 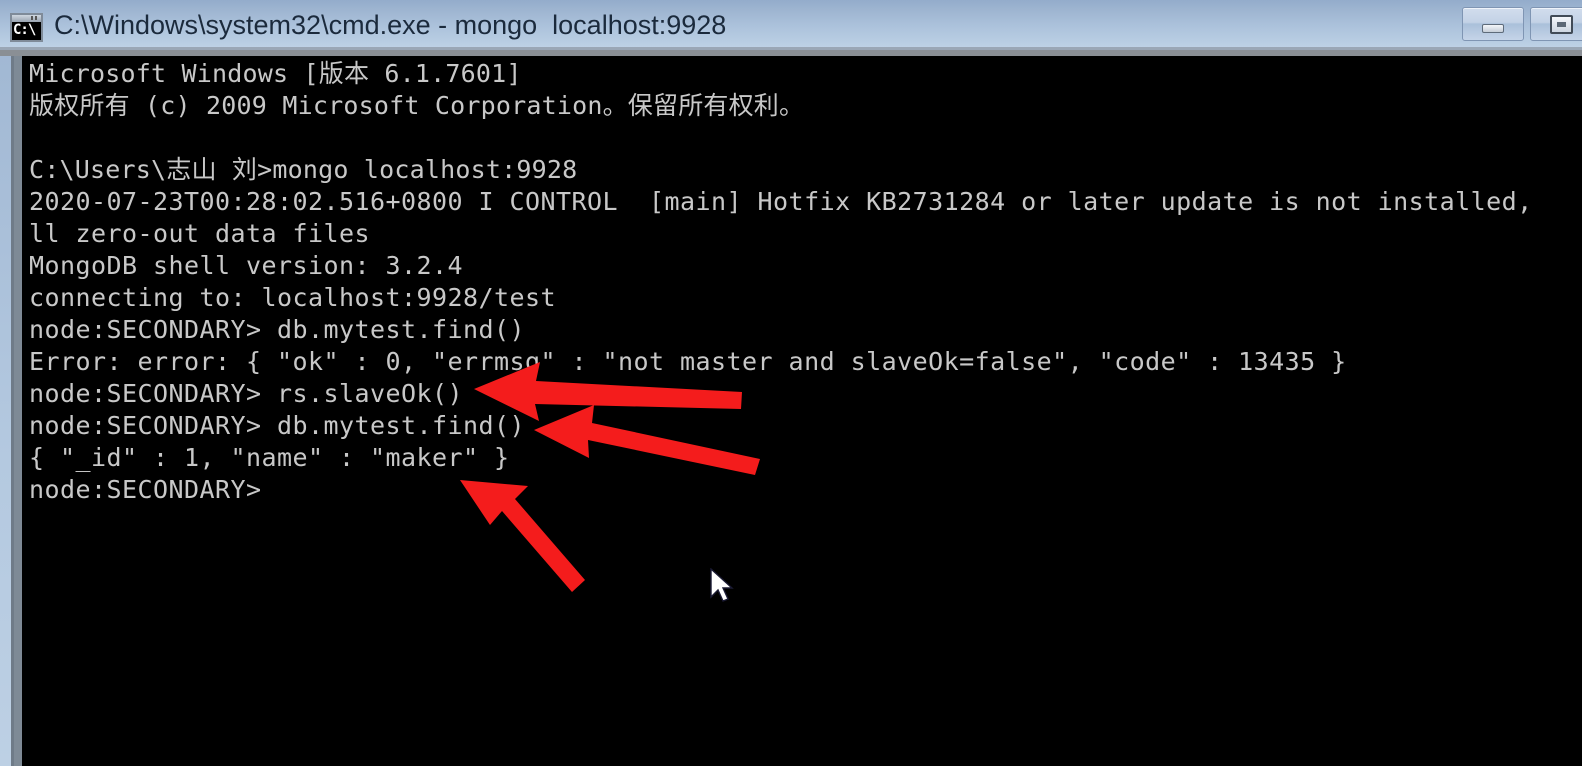 I want to click on window-caption-buttons, so click(x=1522, y=24).